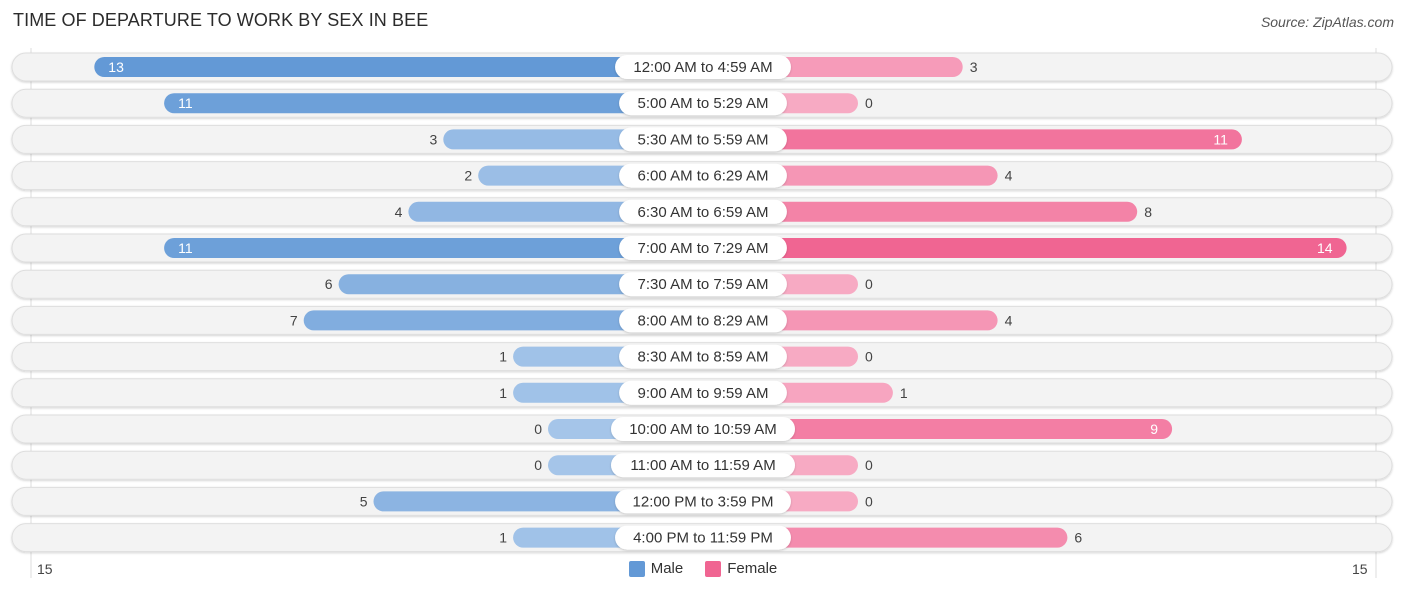 The image size is (1406, 594). I want to click on category-label: 5:00 AM to 5:29 AM, so click(703, 103).